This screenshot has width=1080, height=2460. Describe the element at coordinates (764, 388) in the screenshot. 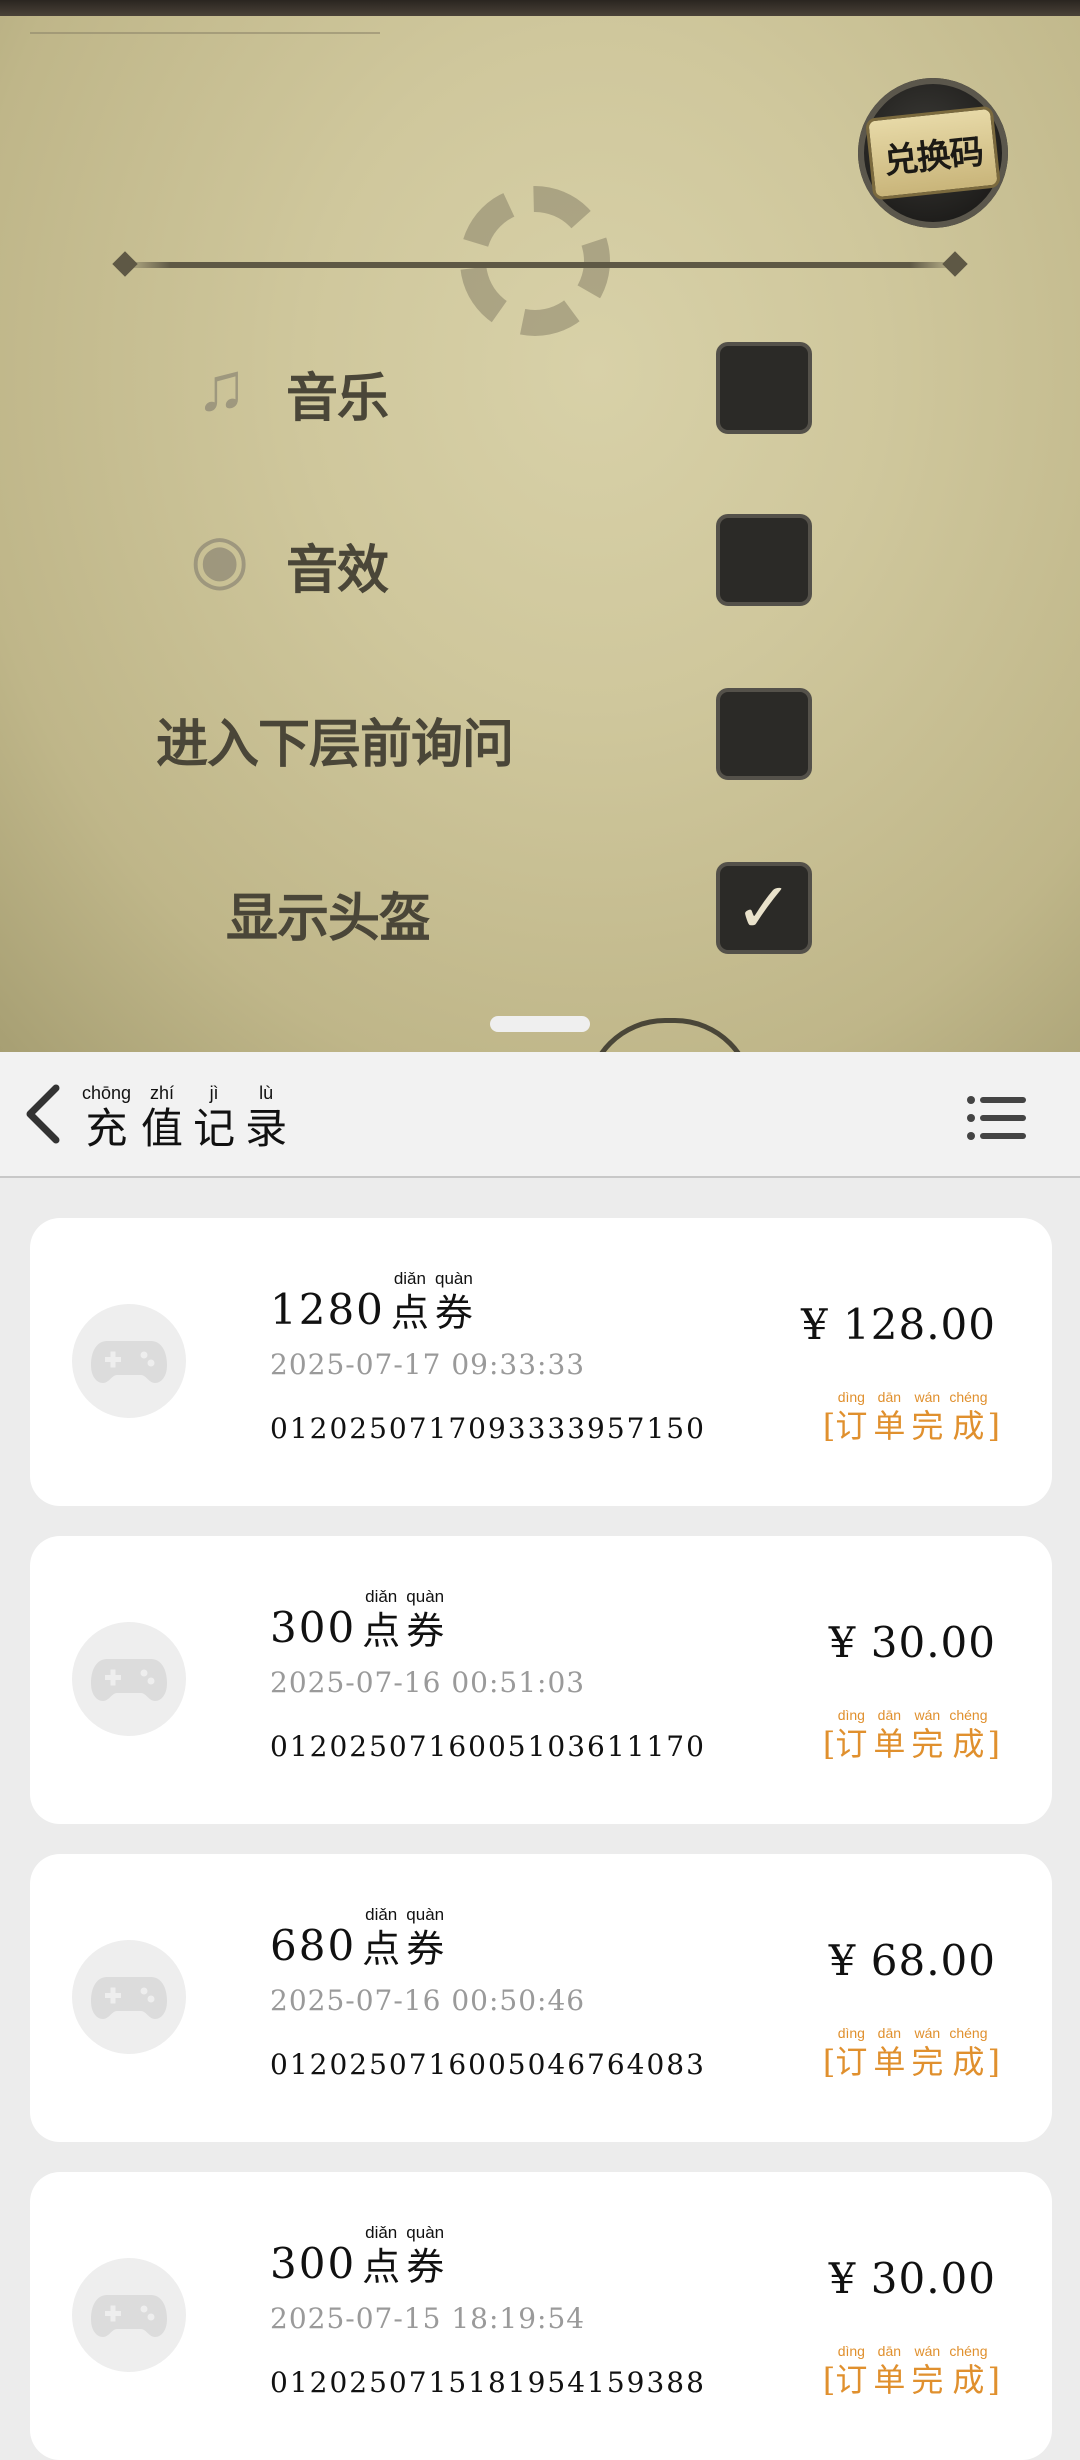

I see `music-checkbox` at that location.